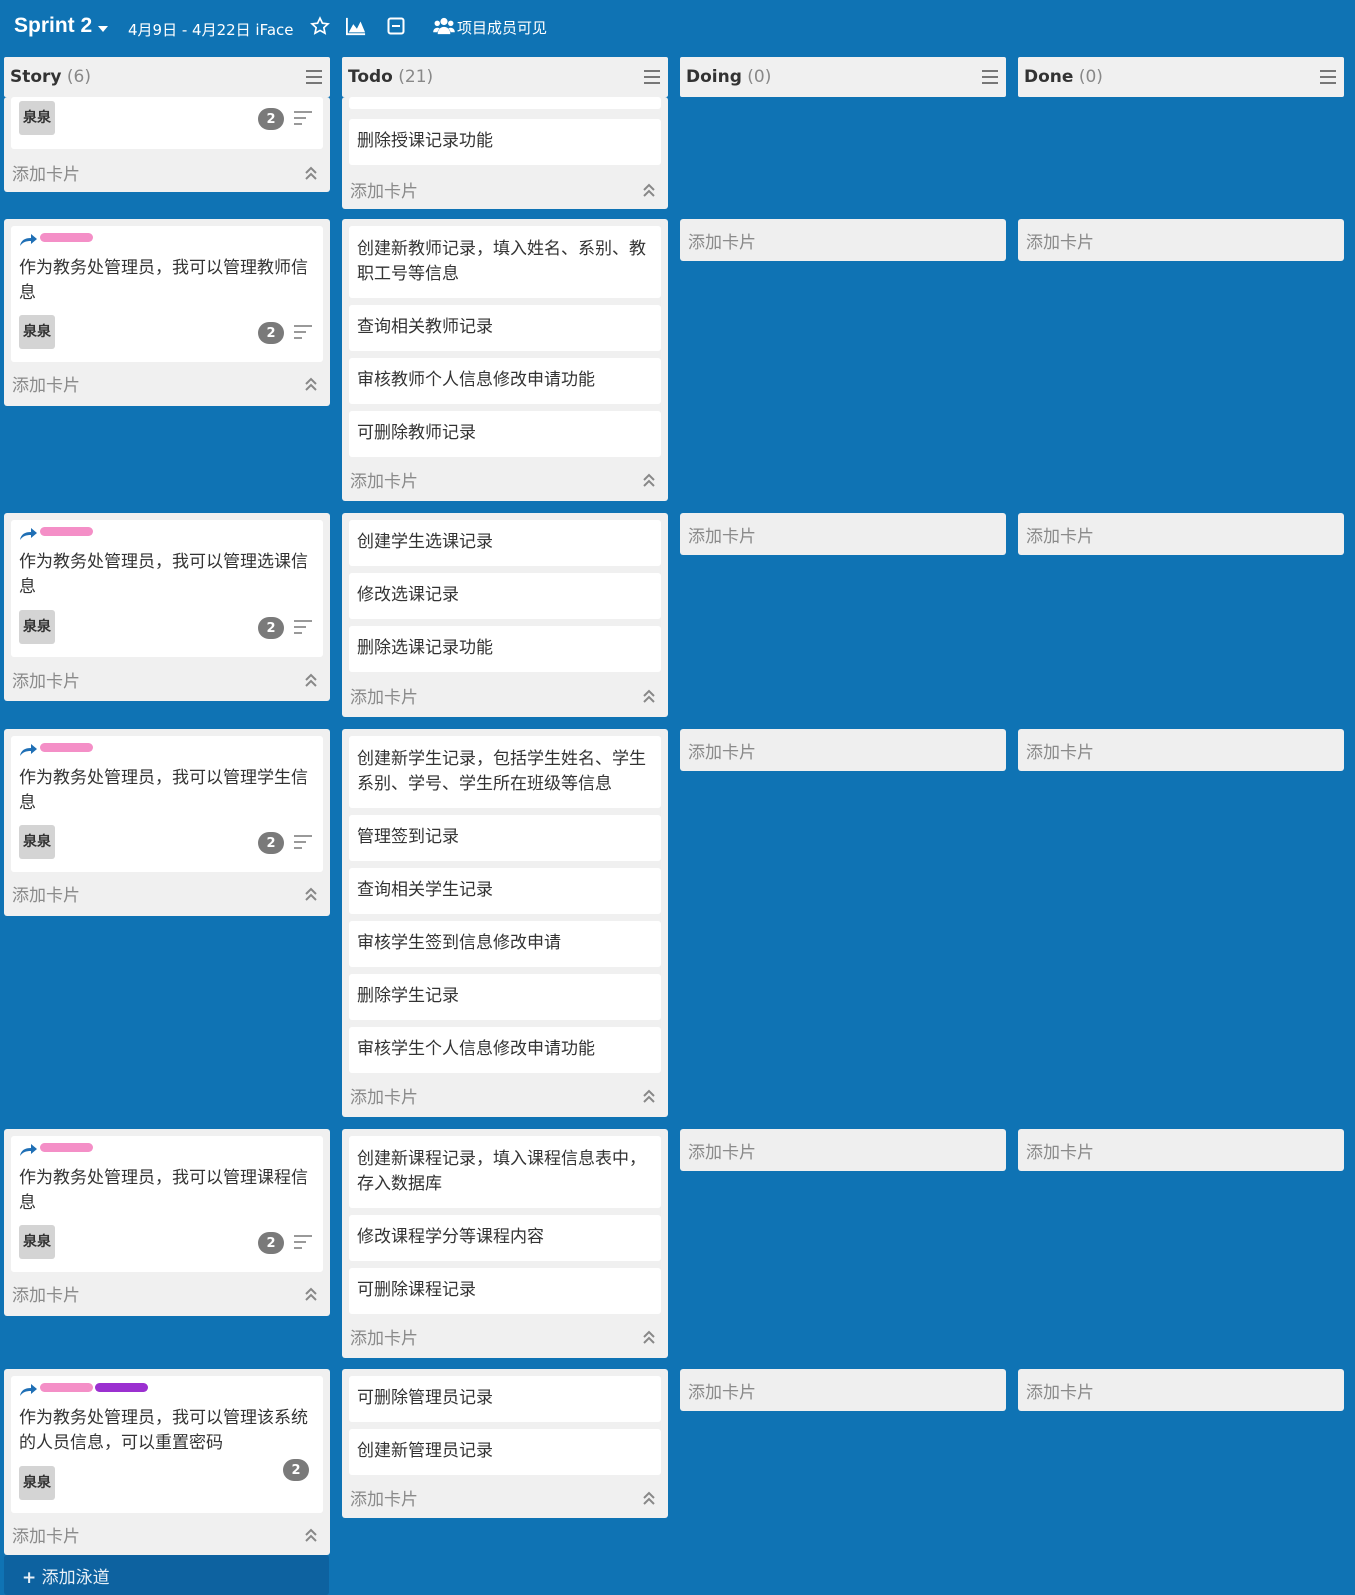  I want to click on column-name: Doing, so click(714, 77).